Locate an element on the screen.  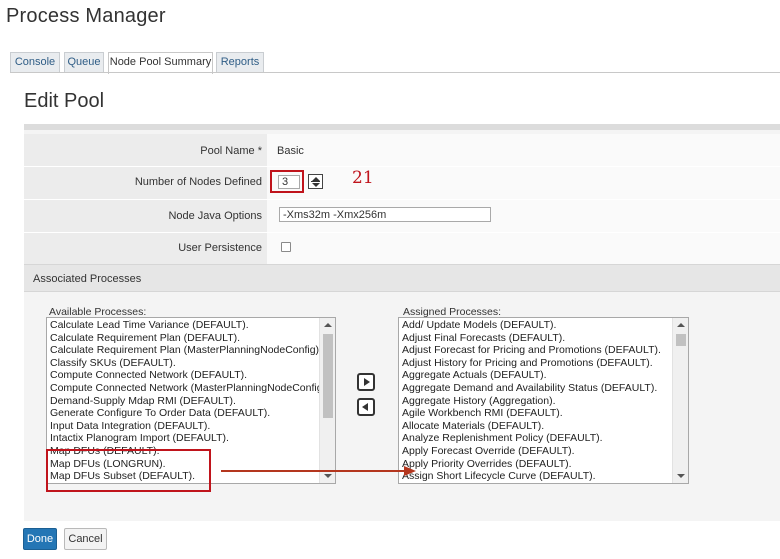
list-item: Analyze Replenishment Policy (DEFAULT). is located at coordinates (531, 438).